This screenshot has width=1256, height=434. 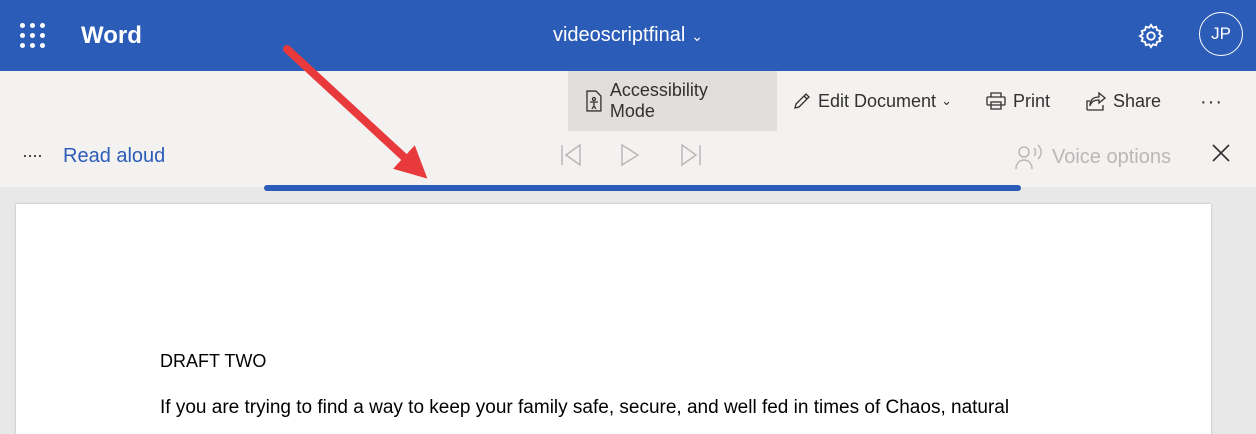 I want to click on share-icon, so click(x=1096, y=101).